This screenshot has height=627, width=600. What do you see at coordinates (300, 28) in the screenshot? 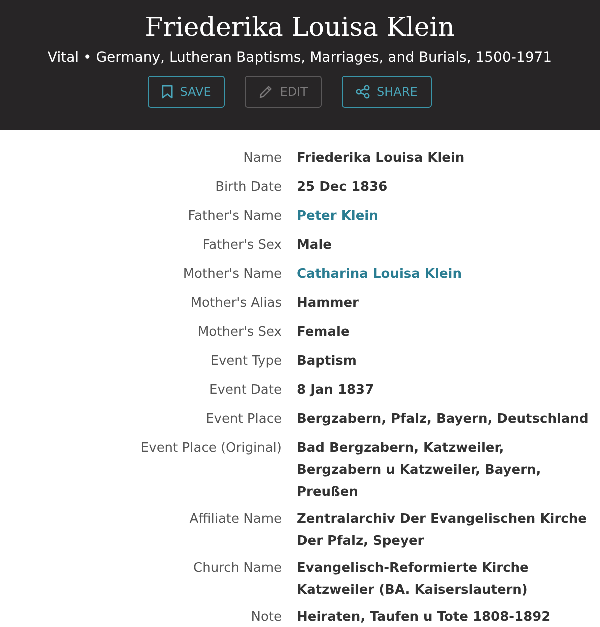
I see `record-title: Friederika Louisa Klein` at bounding box center [300, 28].